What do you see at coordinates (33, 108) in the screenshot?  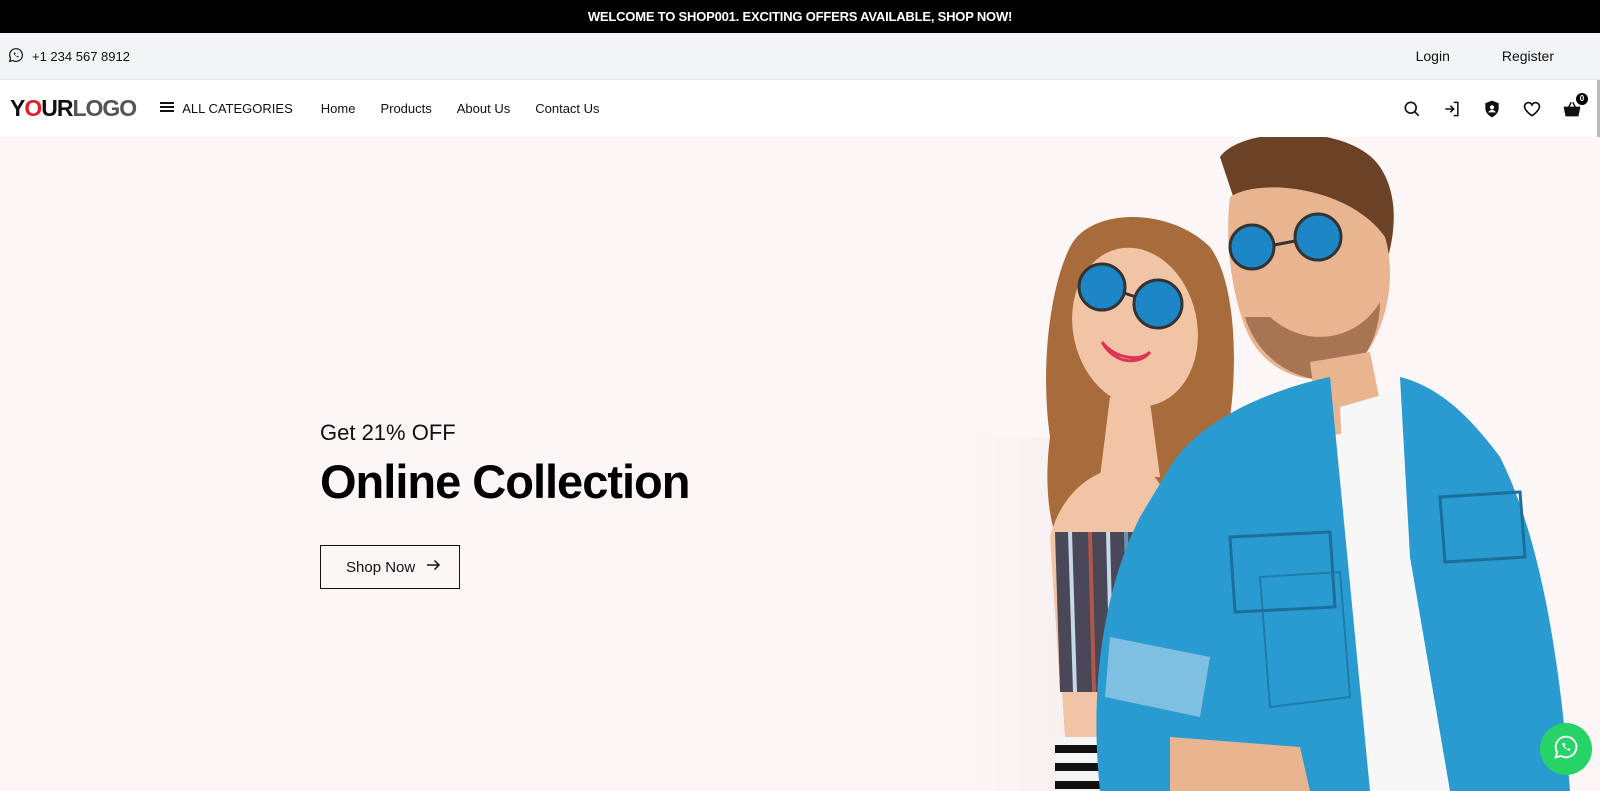 I see `logo-text-o: O` at bounding box center [33, 108].